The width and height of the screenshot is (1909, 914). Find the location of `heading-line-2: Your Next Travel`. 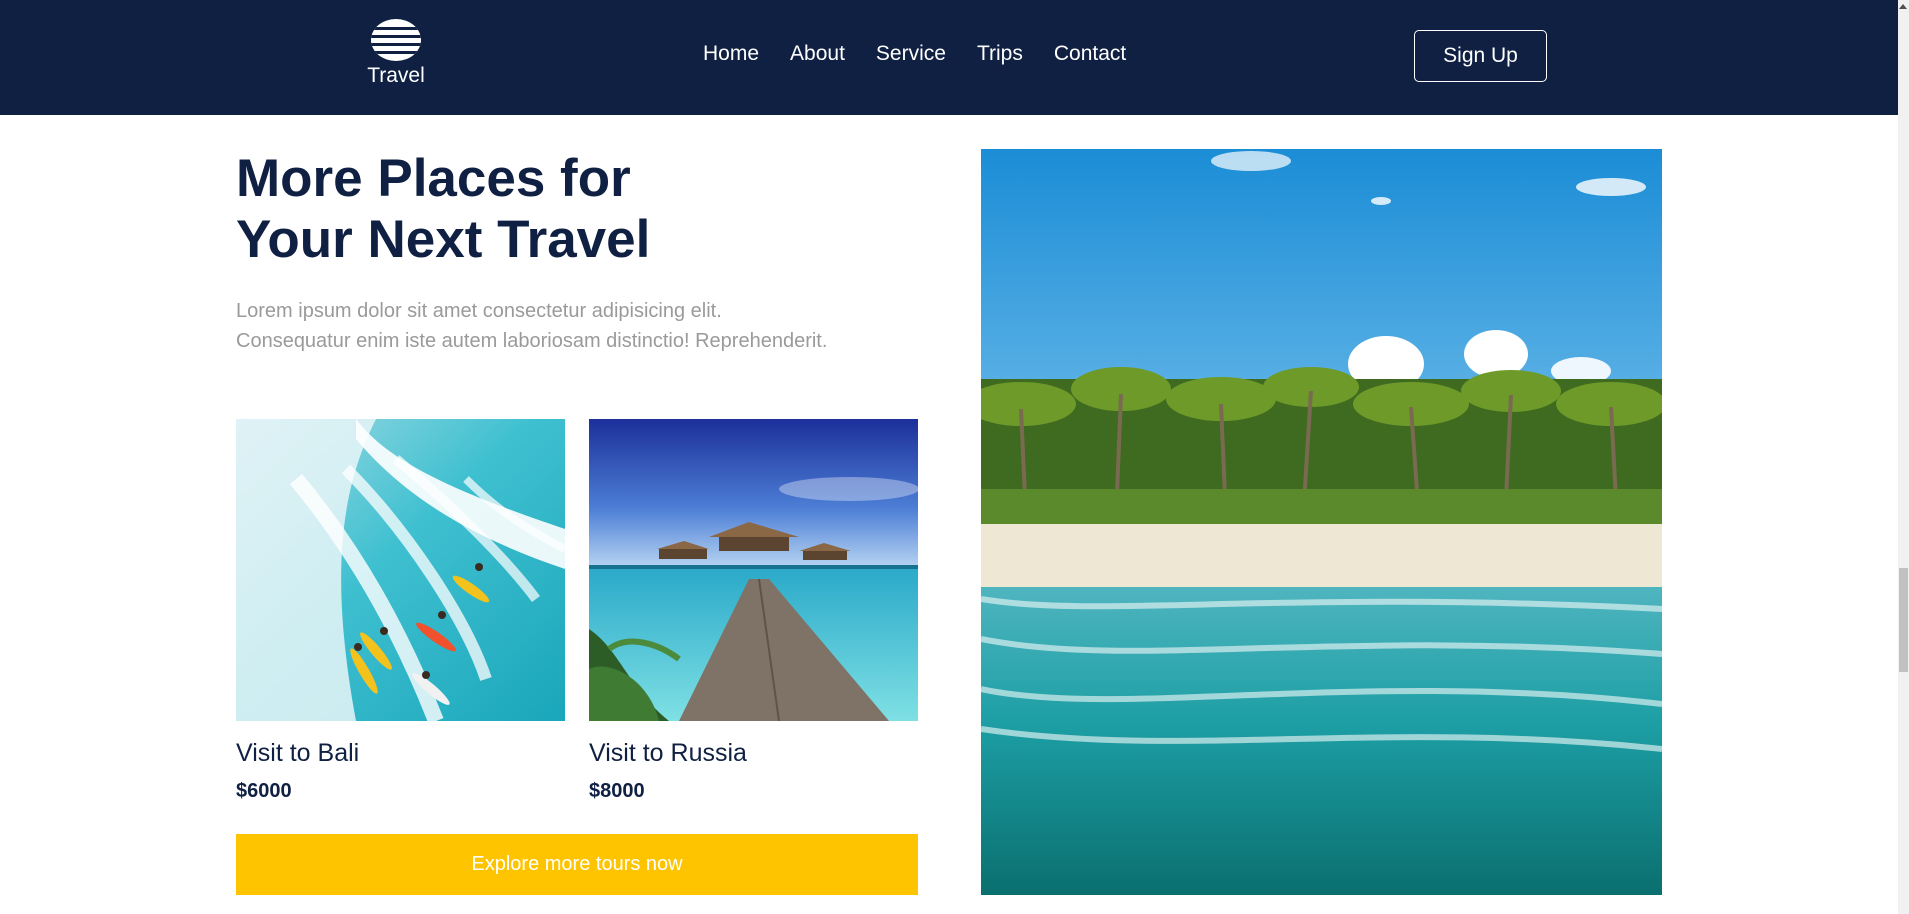

heading-line-2: Your Next Travel is located at coordinates (443, 239).